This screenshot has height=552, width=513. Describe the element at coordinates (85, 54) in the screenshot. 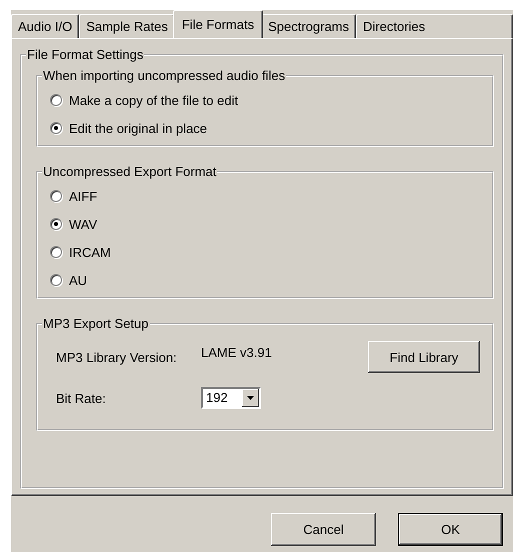

I see `group-title: File Format Settings` at that location.